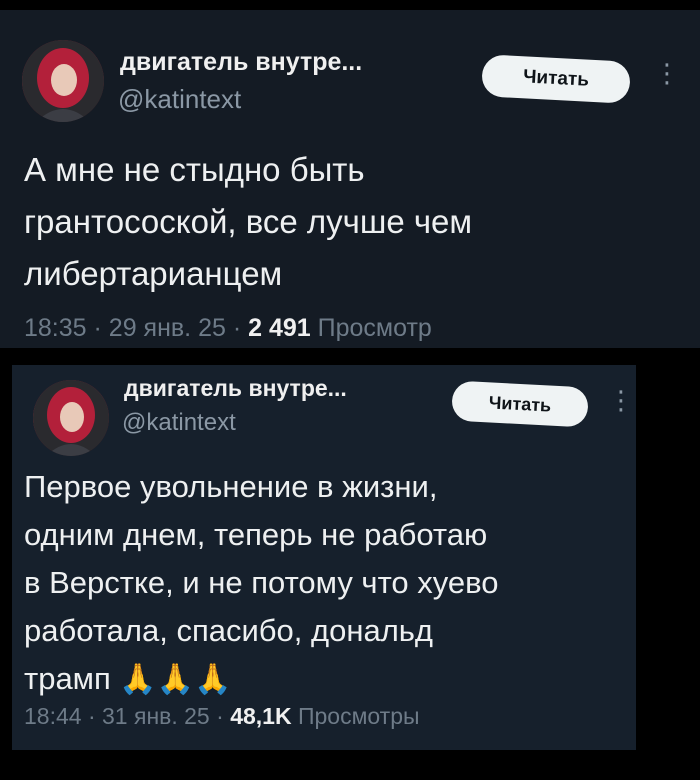 This screenshot has width=700, height=780. What do you see at coordinates (53, 716) in the screenshot?
I see `tweet-time: 18:44` at bounding box center [53, 716].